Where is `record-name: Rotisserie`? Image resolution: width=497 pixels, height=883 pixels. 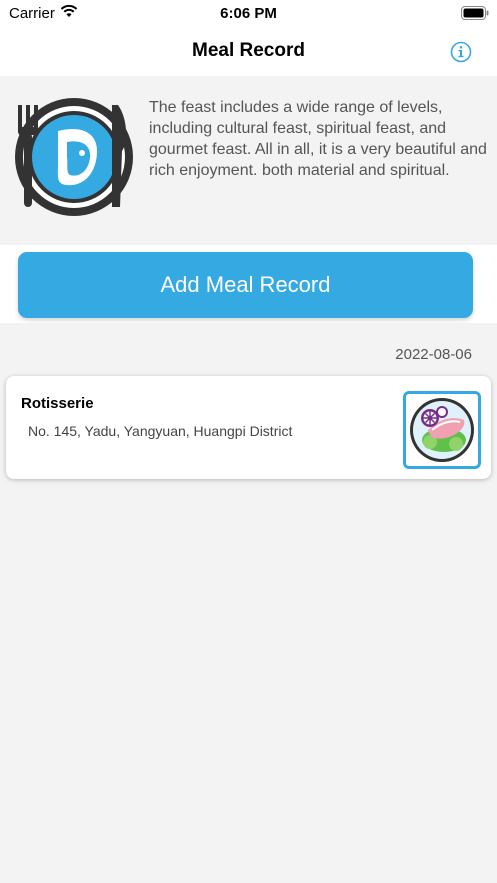
record-name: Rotisserie is located at coordinates (57, 403).